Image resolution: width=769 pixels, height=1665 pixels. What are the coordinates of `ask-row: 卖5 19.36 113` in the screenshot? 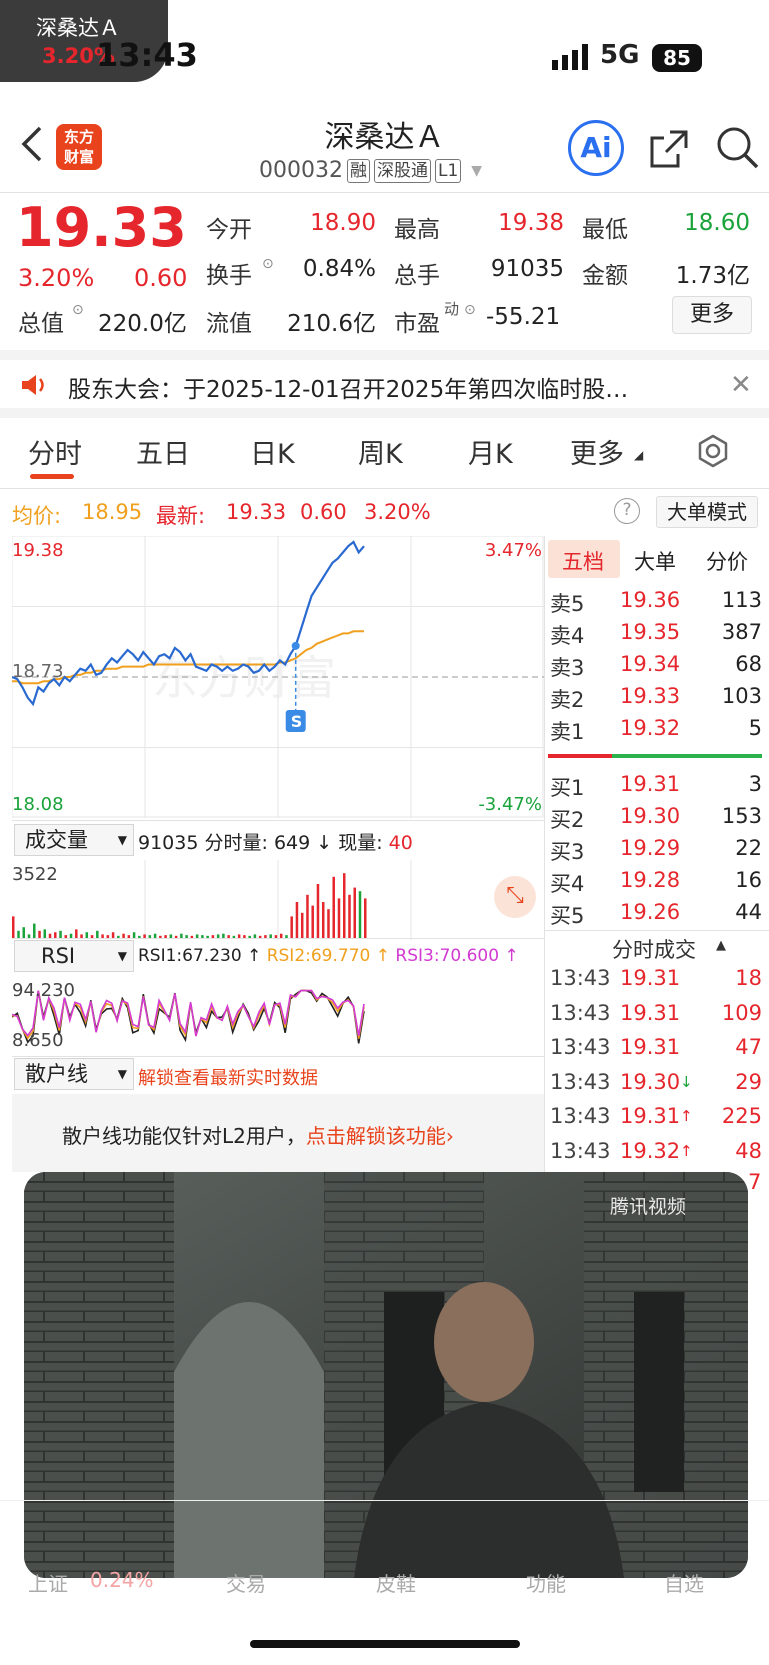 It's located at (656, 604).